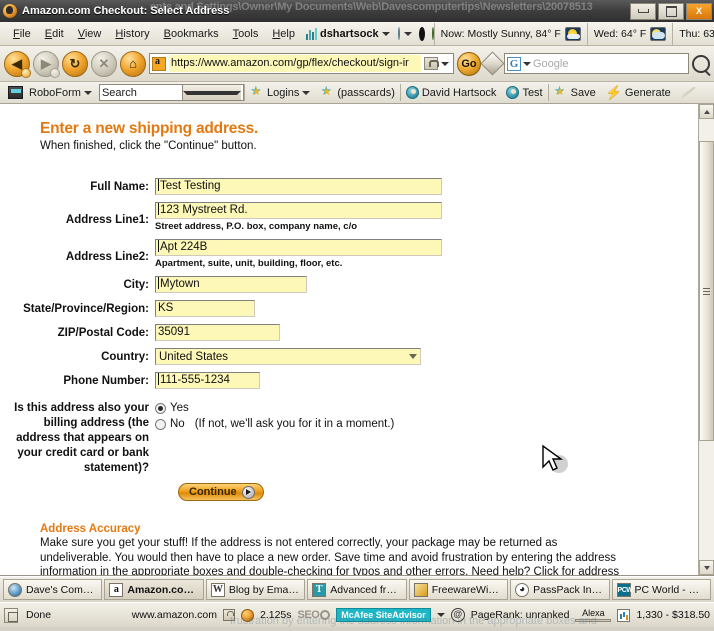  Describe the element at coordinates (275, 615) in the screenshot. I see `status-load-time: 2.125s` at that location.